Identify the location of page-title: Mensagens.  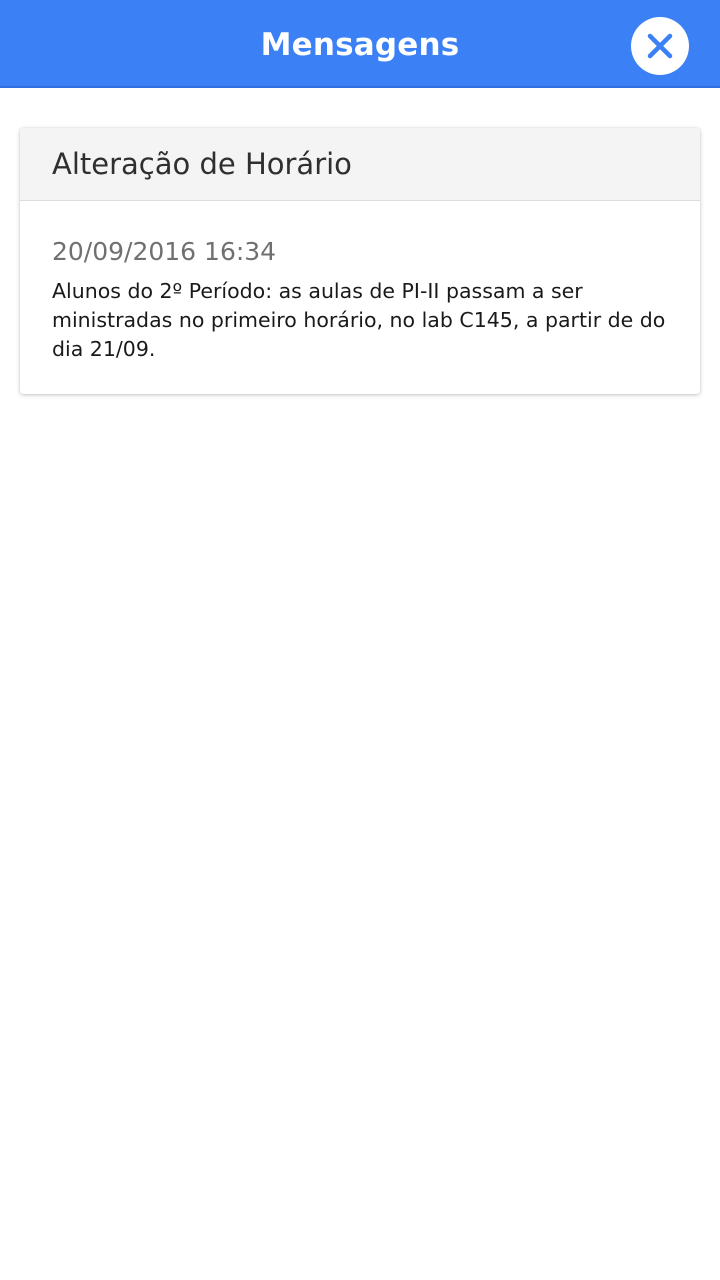
(360, 45).